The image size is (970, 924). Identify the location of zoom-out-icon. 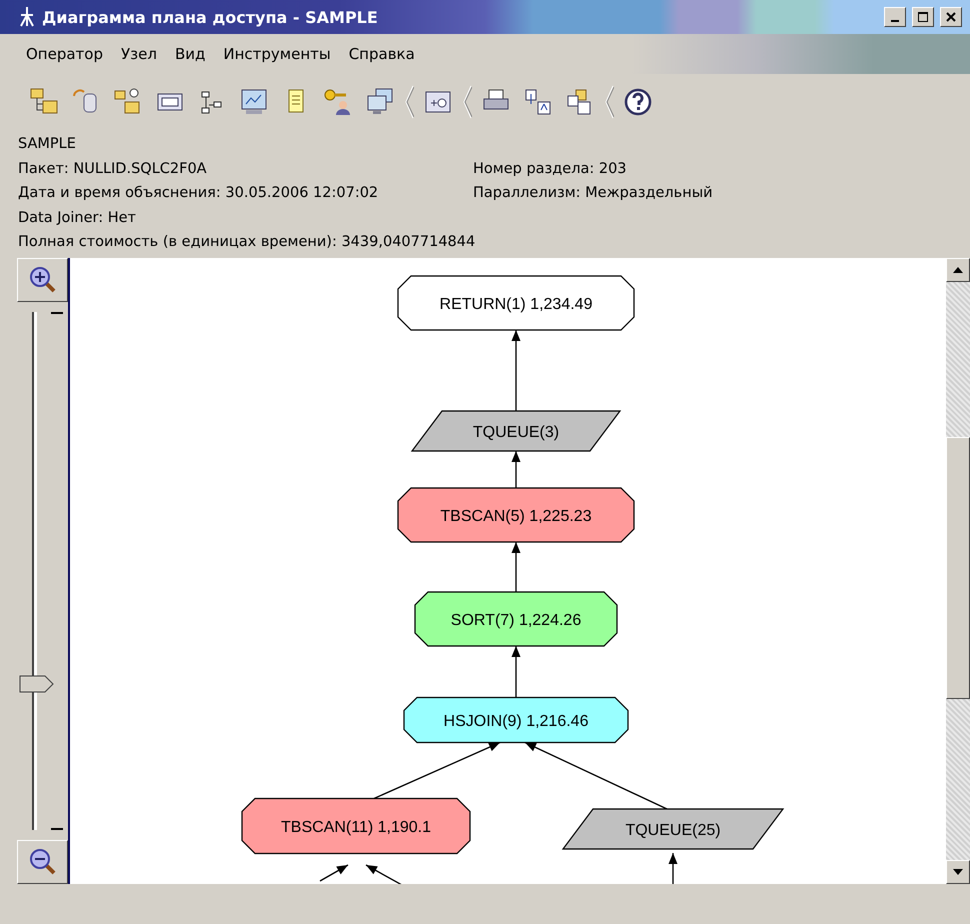
(42, 862).